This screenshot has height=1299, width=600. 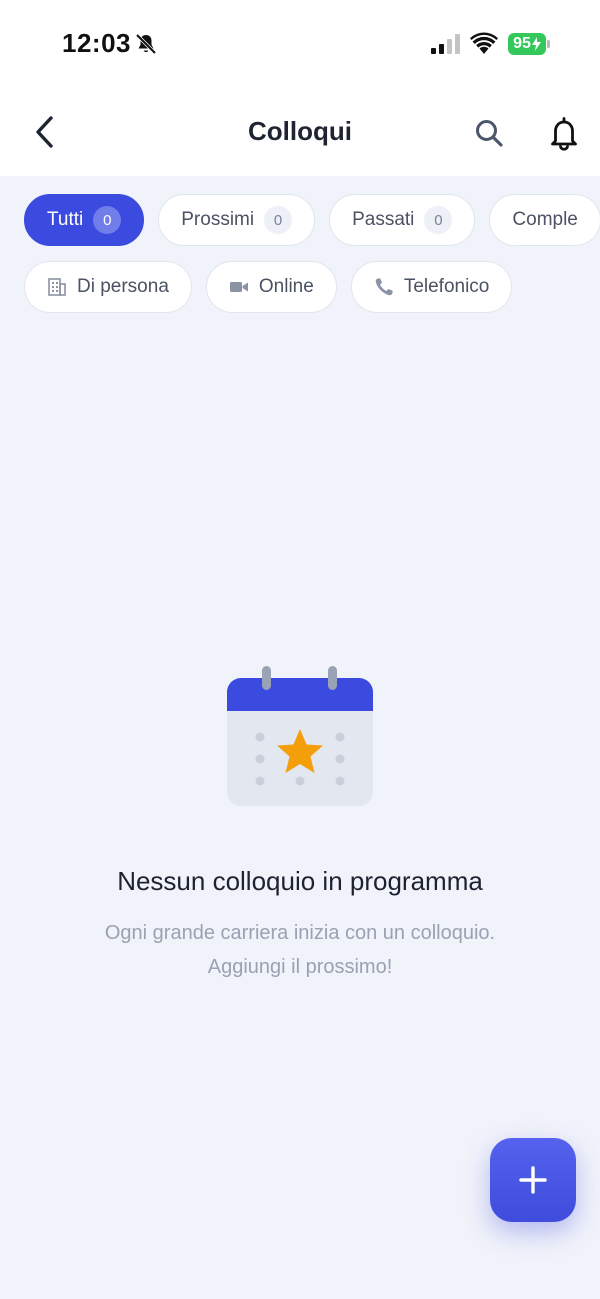 I want to click on battery-indicator: 95, so click(x=527, y=44).